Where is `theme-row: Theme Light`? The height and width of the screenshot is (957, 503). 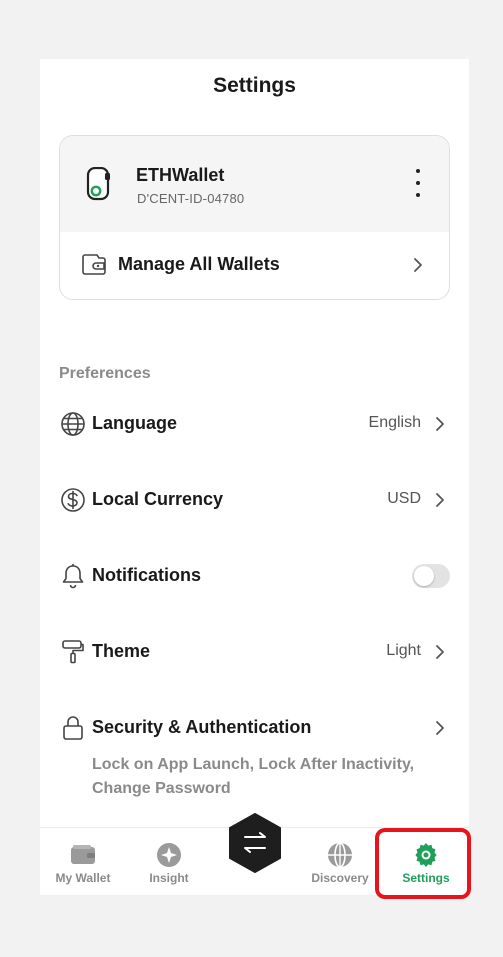
theme-row: Theme Light is located at coordinates (254, 652).